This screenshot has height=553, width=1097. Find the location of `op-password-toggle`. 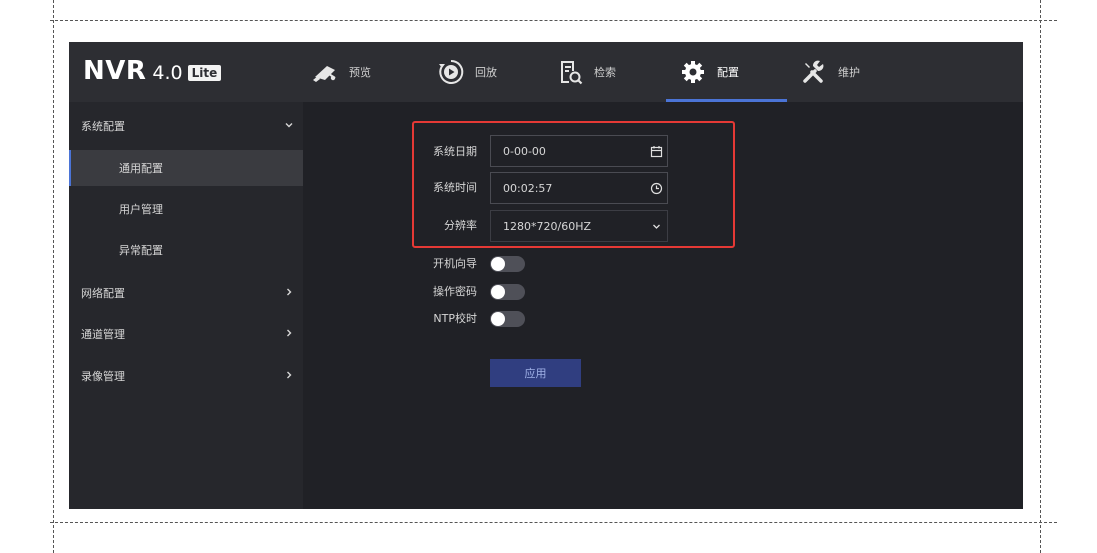

op-password-toggle is located at coordinates (507, 292).